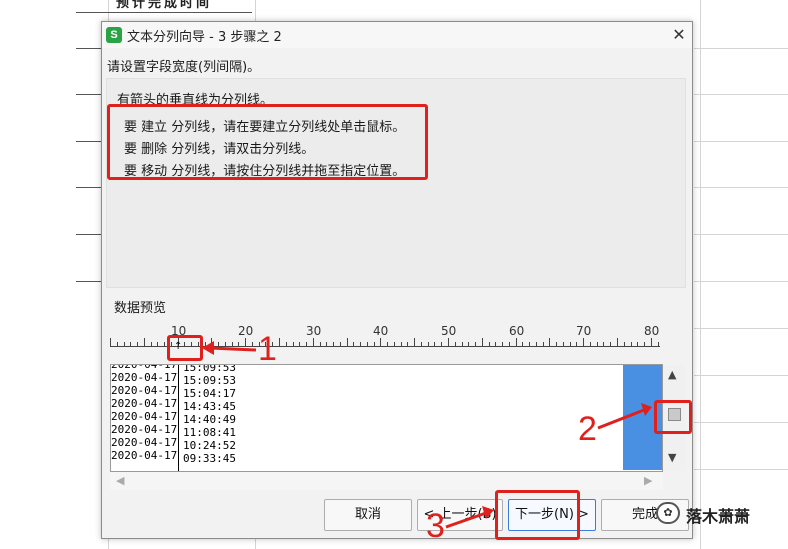  I want to click on watermark: ✿ 落木萧萧, so click(721, 514).